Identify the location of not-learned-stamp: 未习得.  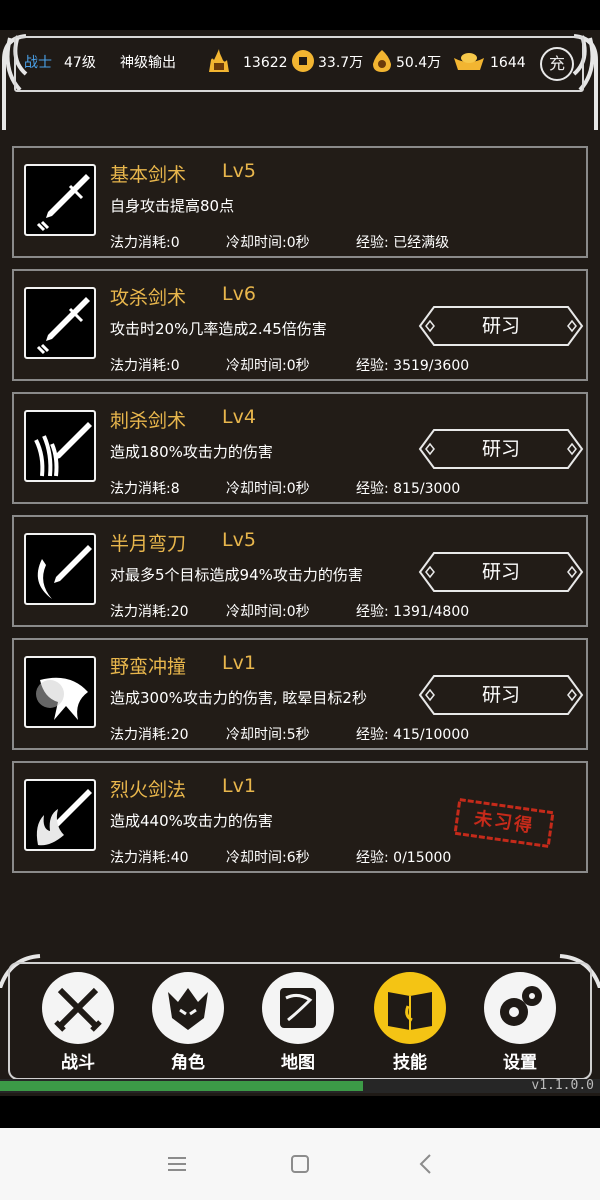
(504, 823).